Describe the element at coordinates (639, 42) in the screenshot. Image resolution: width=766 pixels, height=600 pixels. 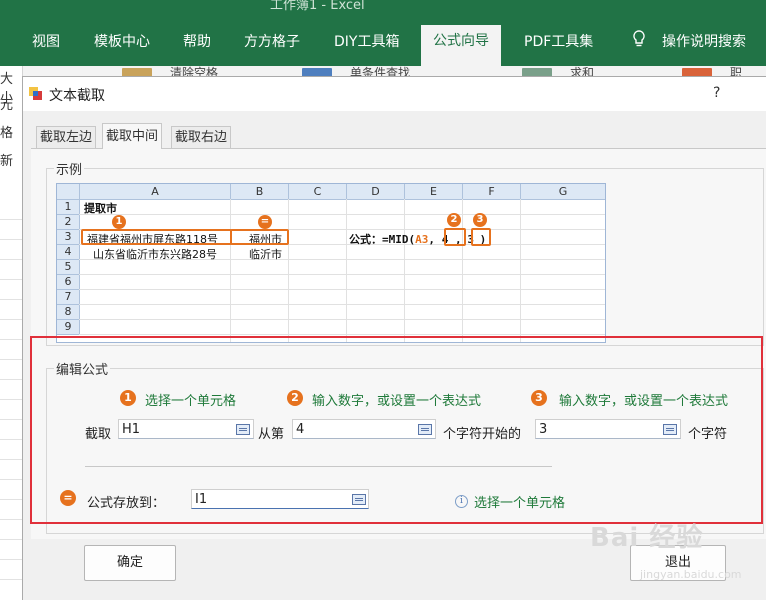
I see `lightbulb-icon` at that location.